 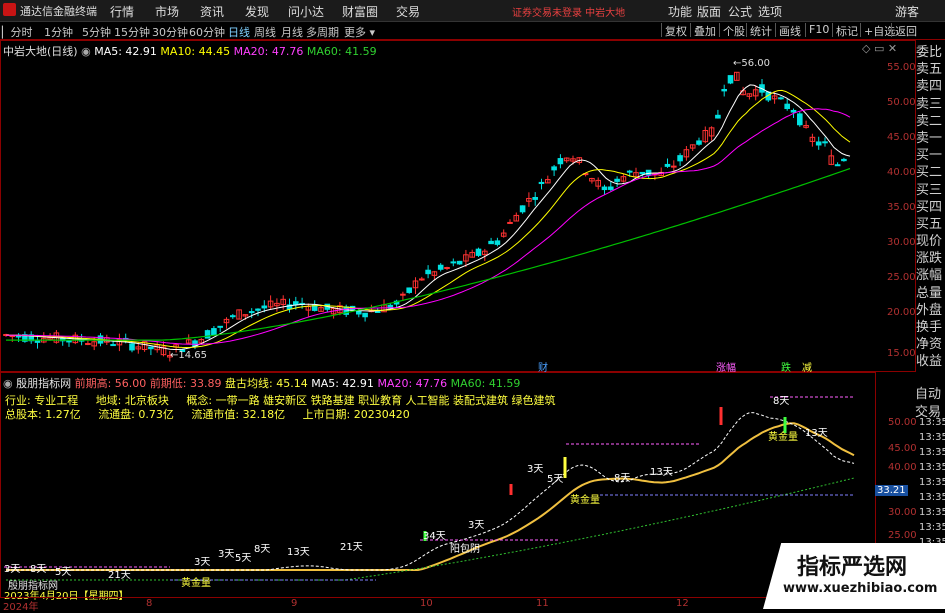 What do you see at coordinates (770, 11) in the screenshot?
I see `menu-xuanxiang: 选项` at bounding box center [770, 11].